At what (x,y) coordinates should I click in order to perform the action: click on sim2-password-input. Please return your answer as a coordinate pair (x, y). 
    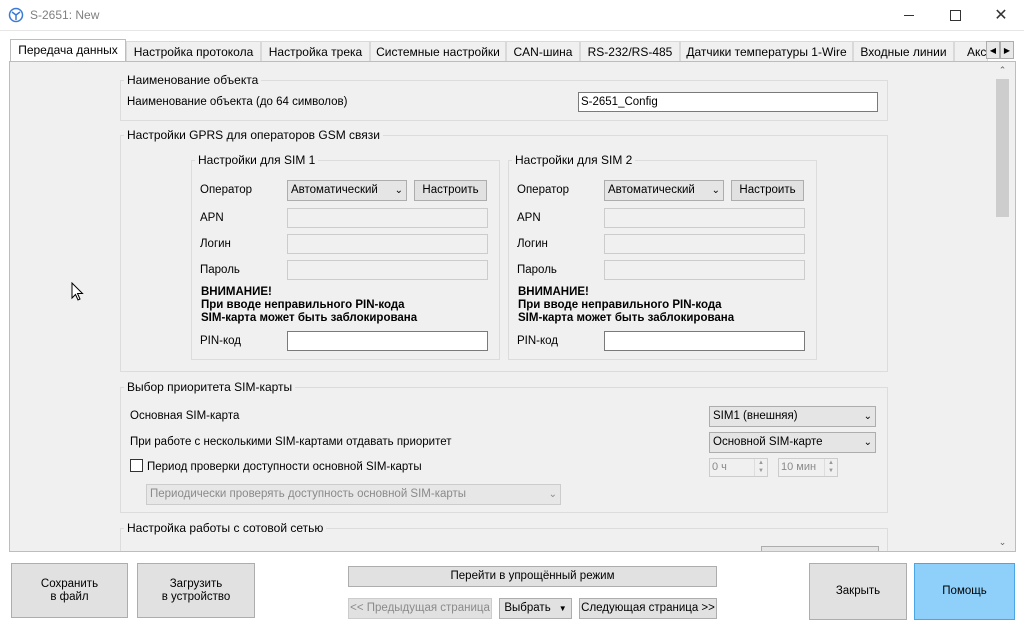
    Looking at the image, I should click on (704, 270).